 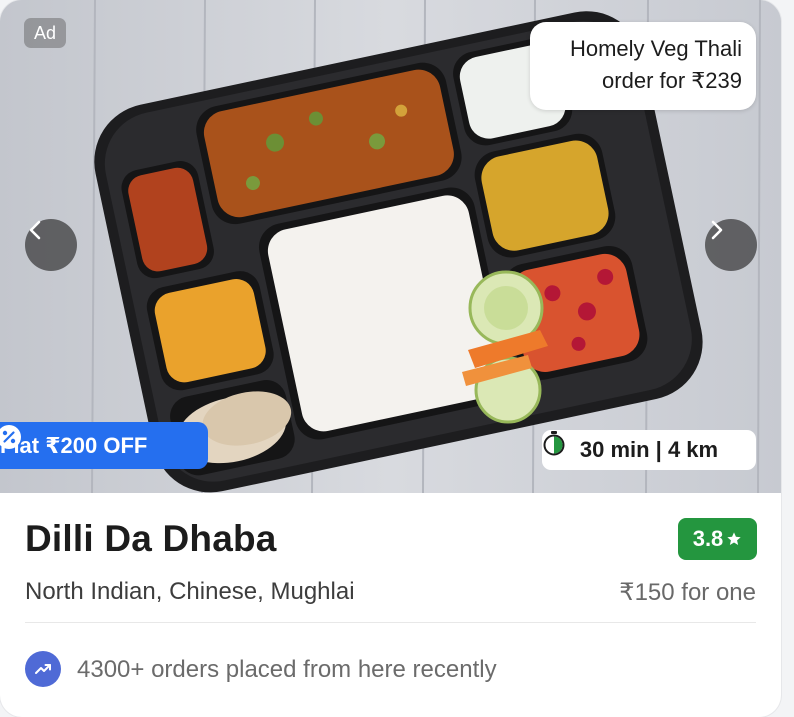 I want to click on recent-orders-icon-badge, so click(x=43, y=669).